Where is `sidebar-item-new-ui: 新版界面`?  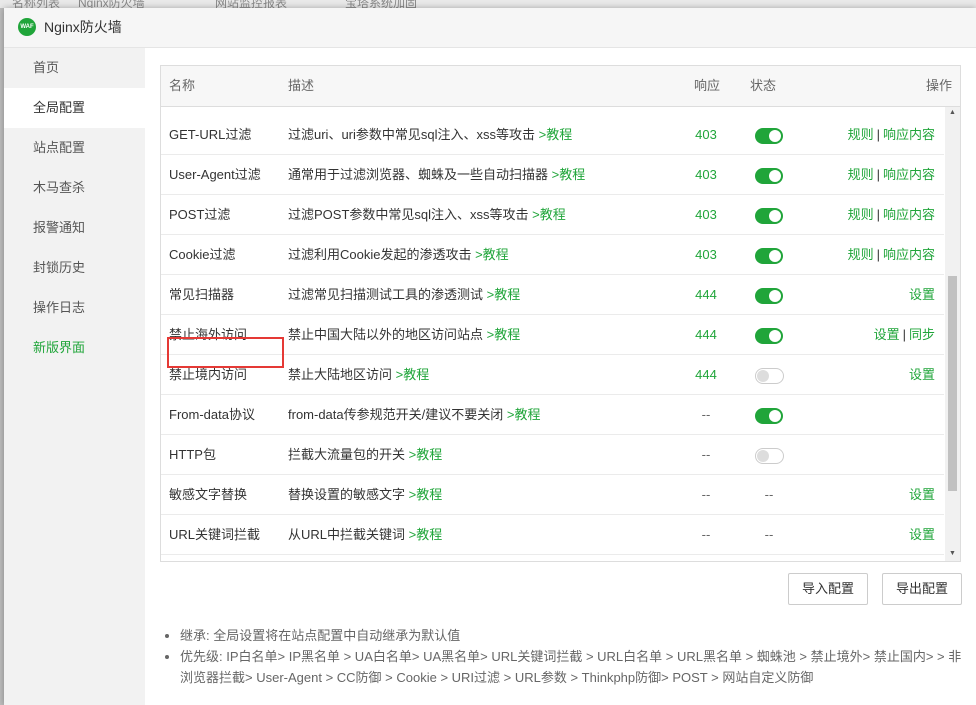 sidebar-item-new-ui: 新版界面 is located at coordinates (74, 348).